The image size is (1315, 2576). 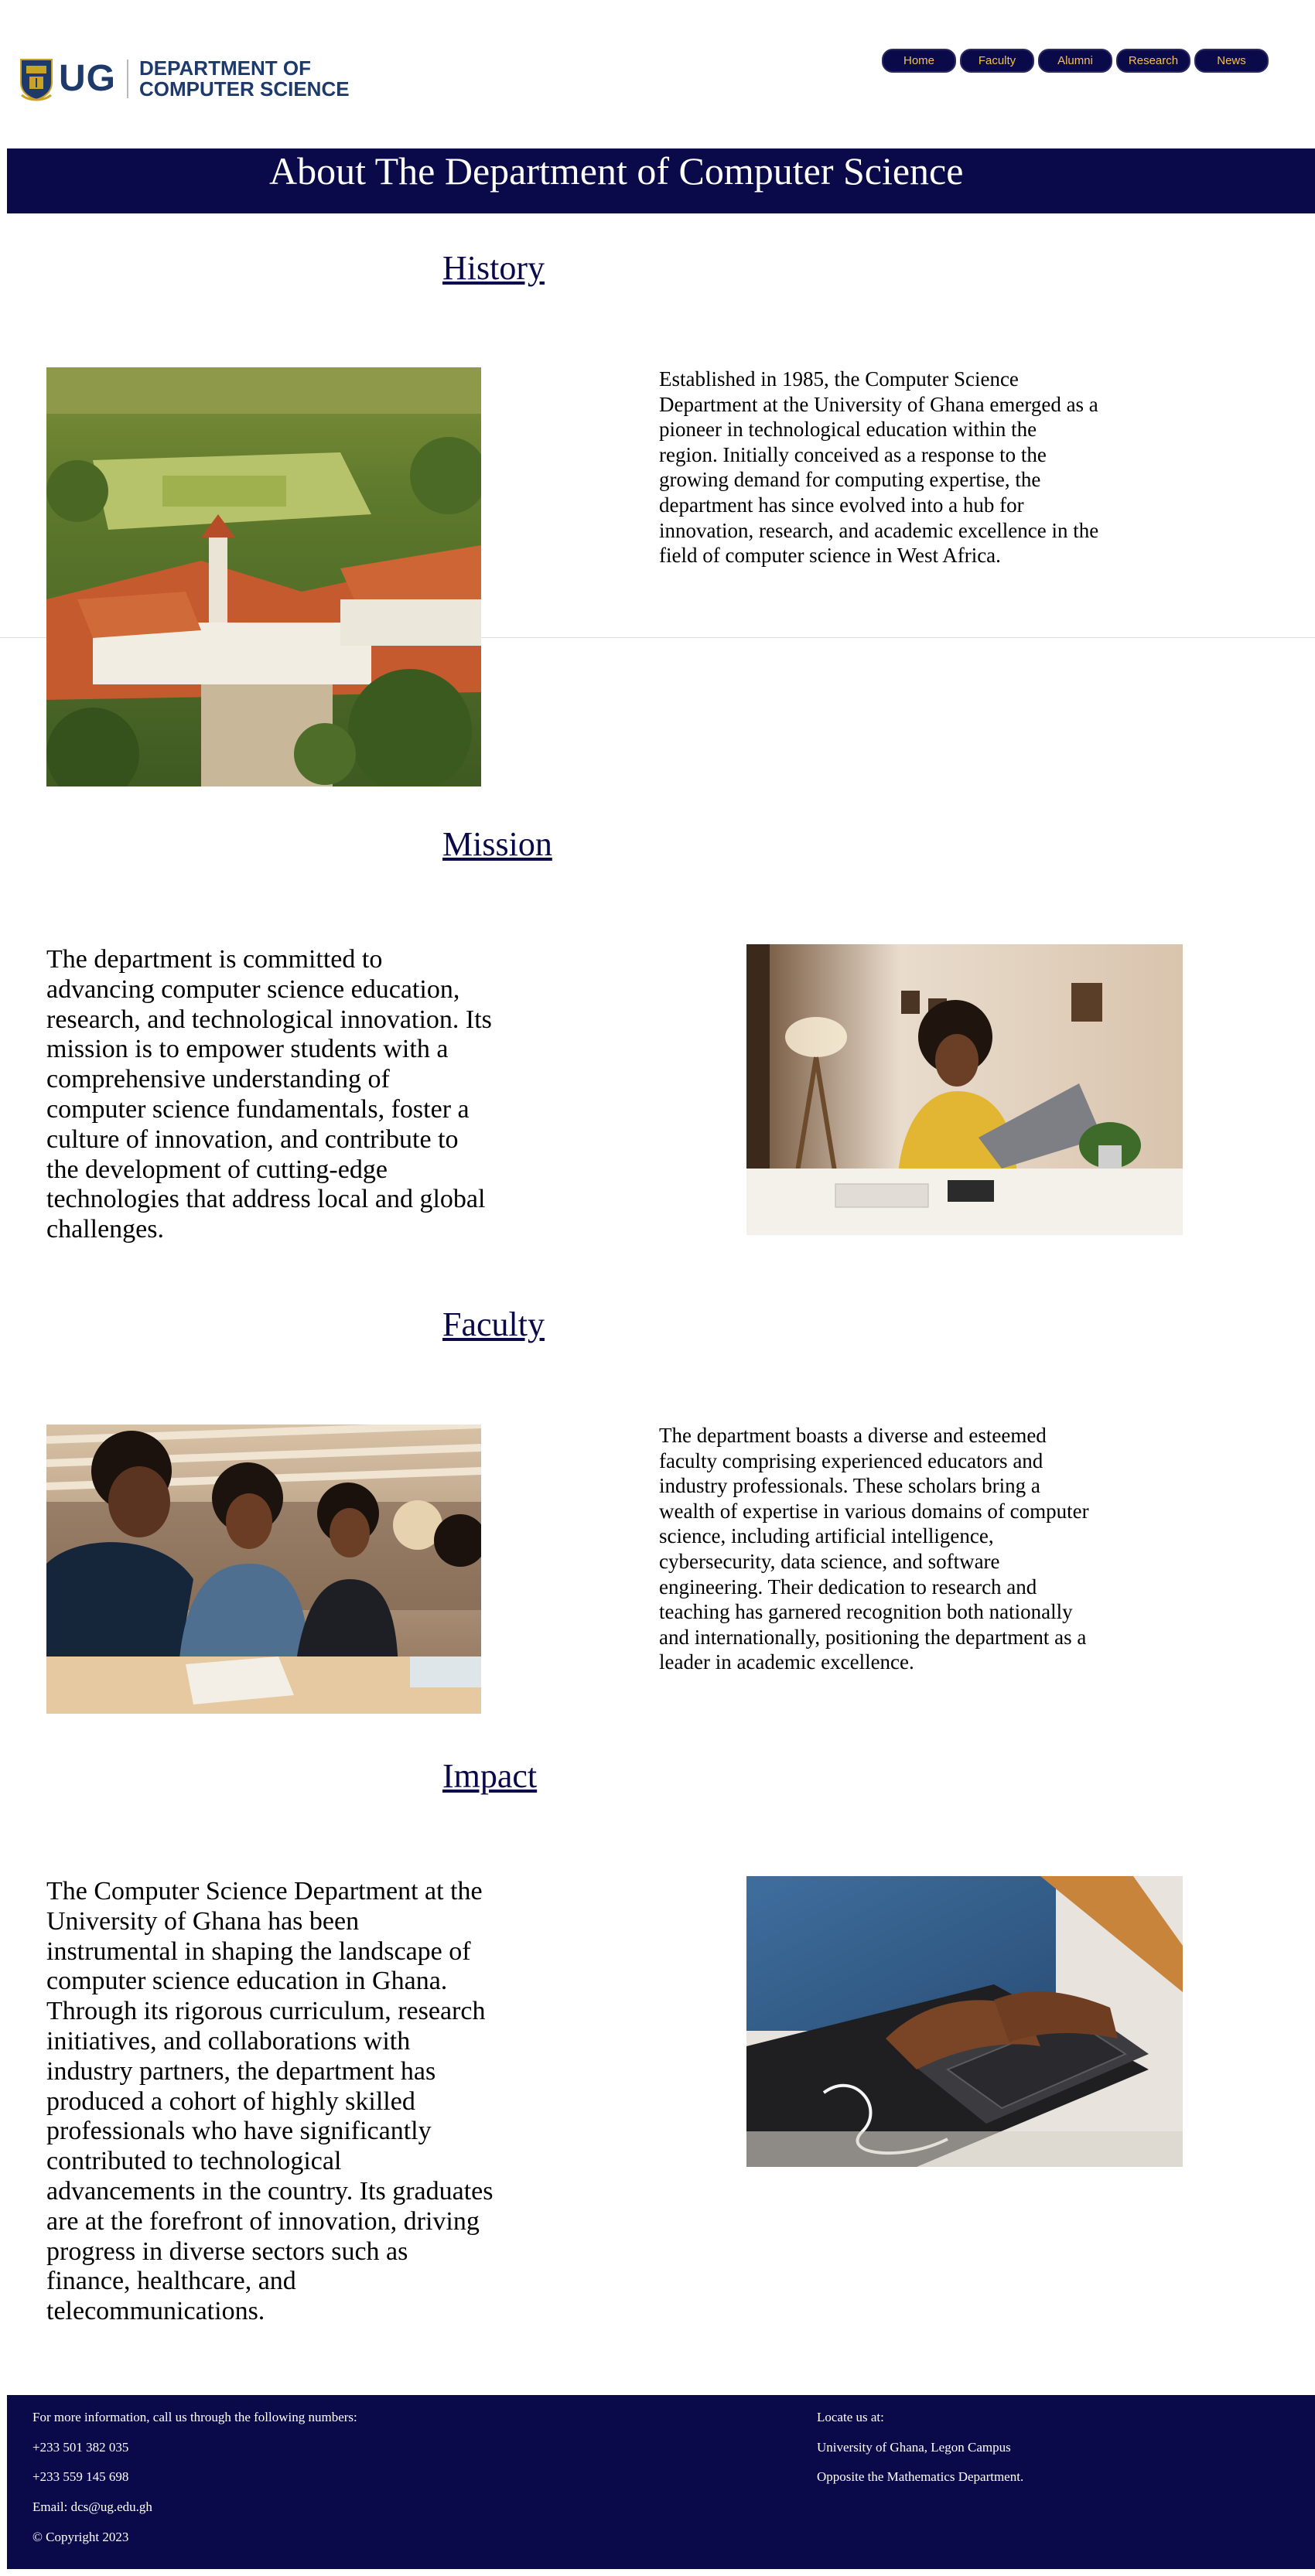 What do you see at coordinates (263, 1569) in the screenshot?
I see `faculty-students-image` at bounding box center [263, 1569].